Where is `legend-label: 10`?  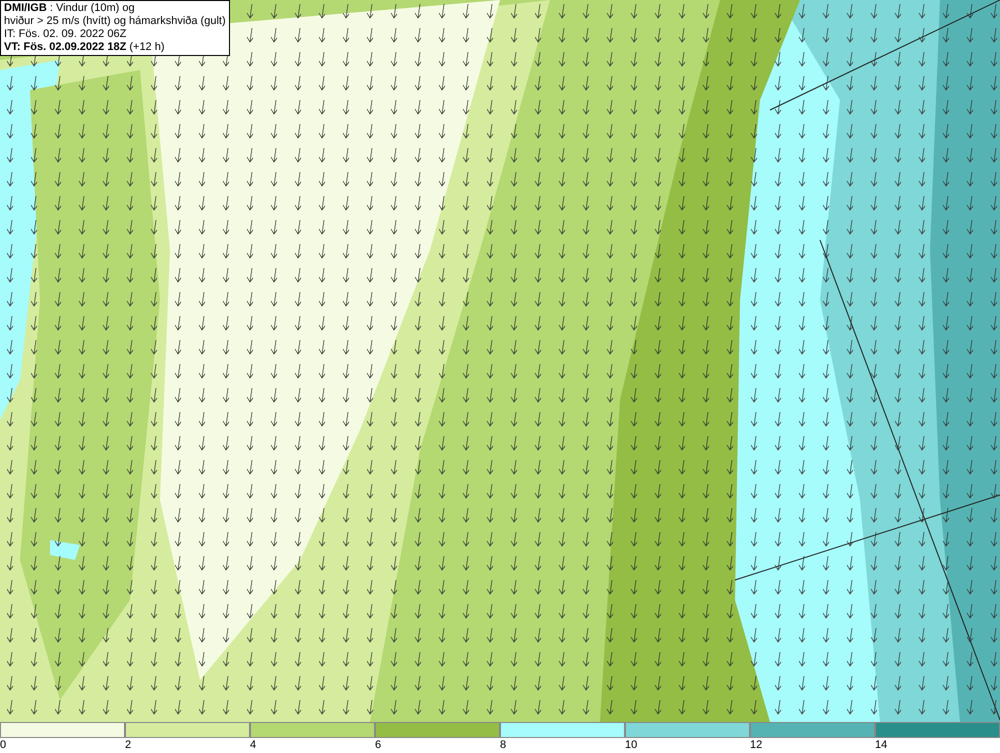 legend-label: 10 is located at coordinates (631, 745).